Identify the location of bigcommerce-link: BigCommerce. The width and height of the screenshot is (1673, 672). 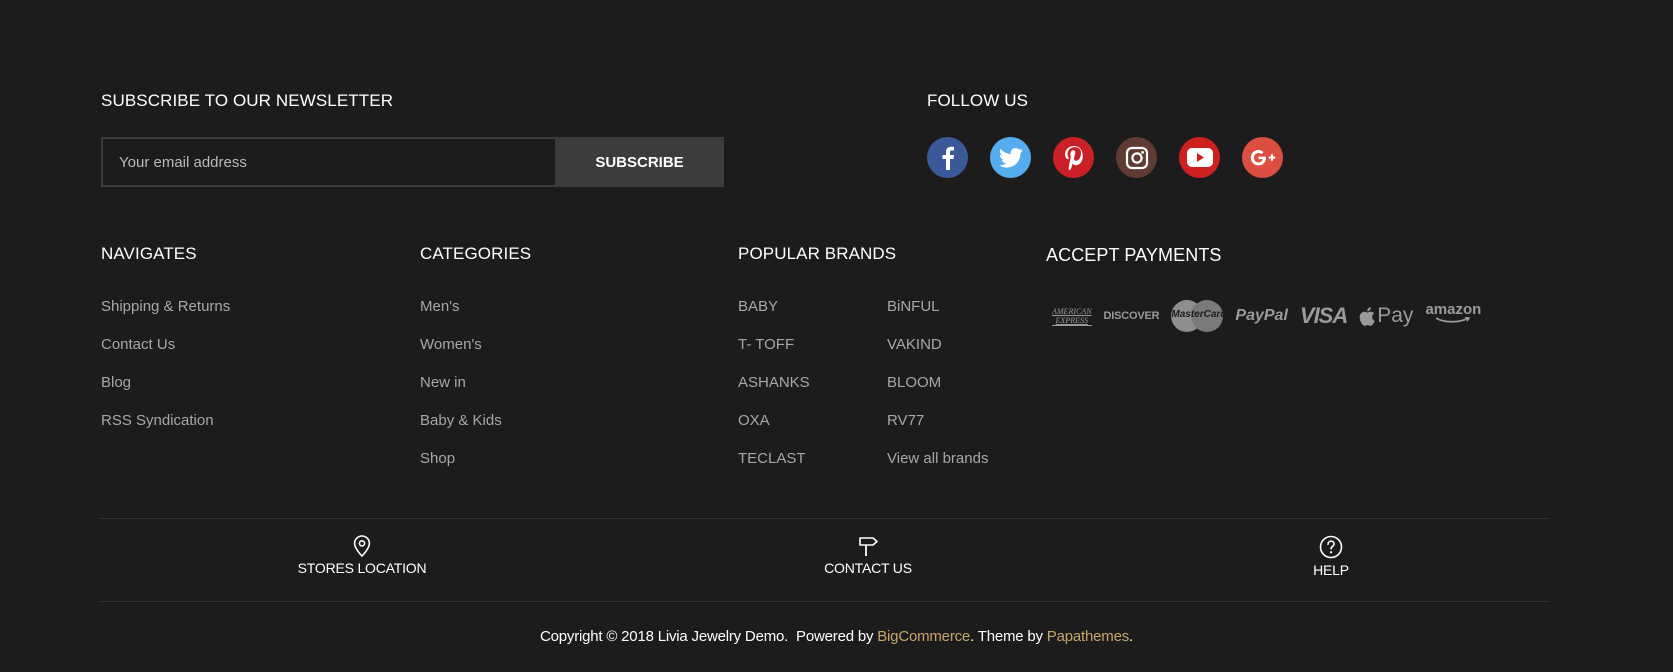
(923, 636).